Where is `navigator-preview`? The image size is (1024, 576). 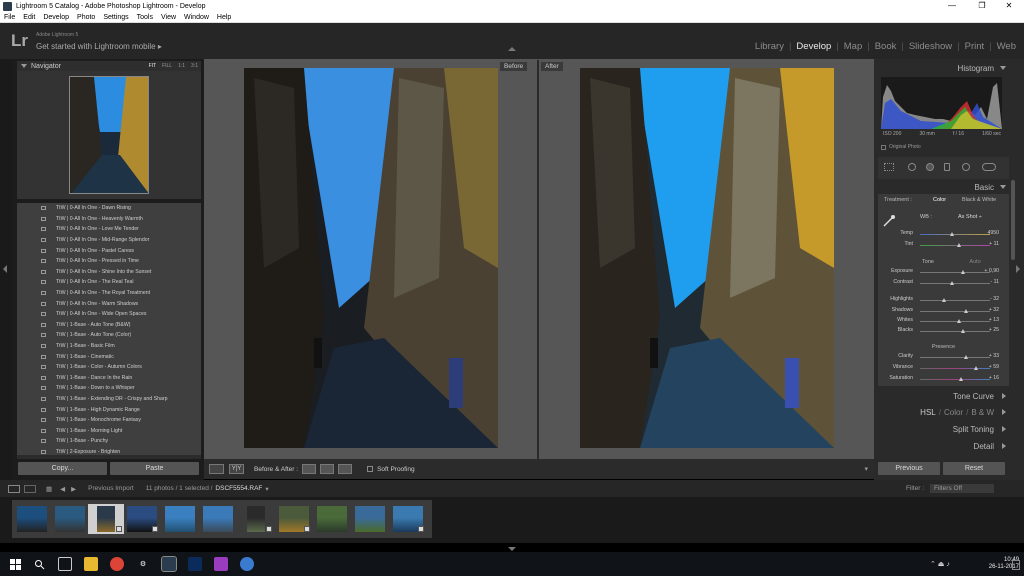
navigator-preview is located at coordinates (109, 135).